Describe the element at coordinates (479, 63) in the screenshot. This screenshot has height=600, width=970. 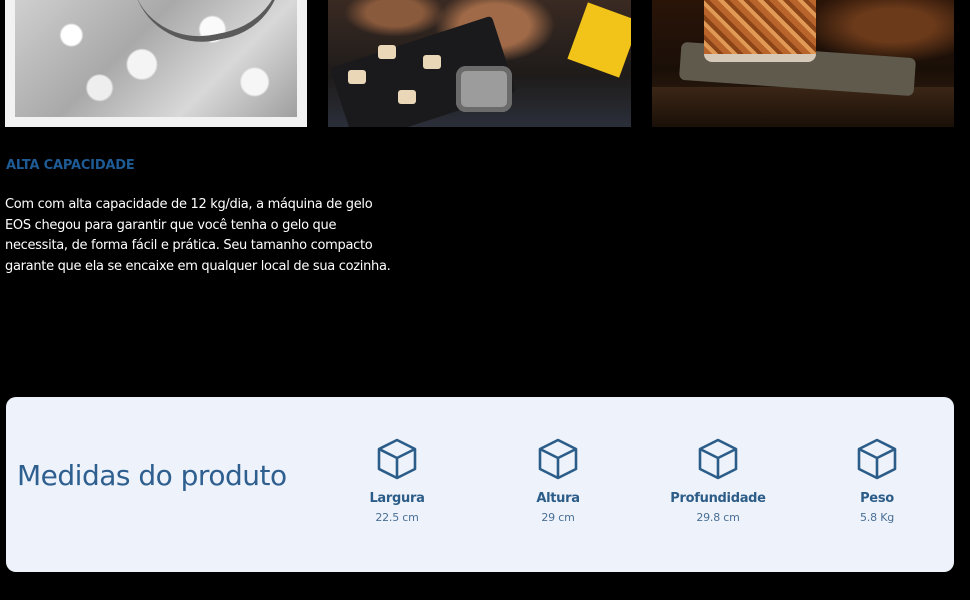
I see `appetizers-photo` at that location.